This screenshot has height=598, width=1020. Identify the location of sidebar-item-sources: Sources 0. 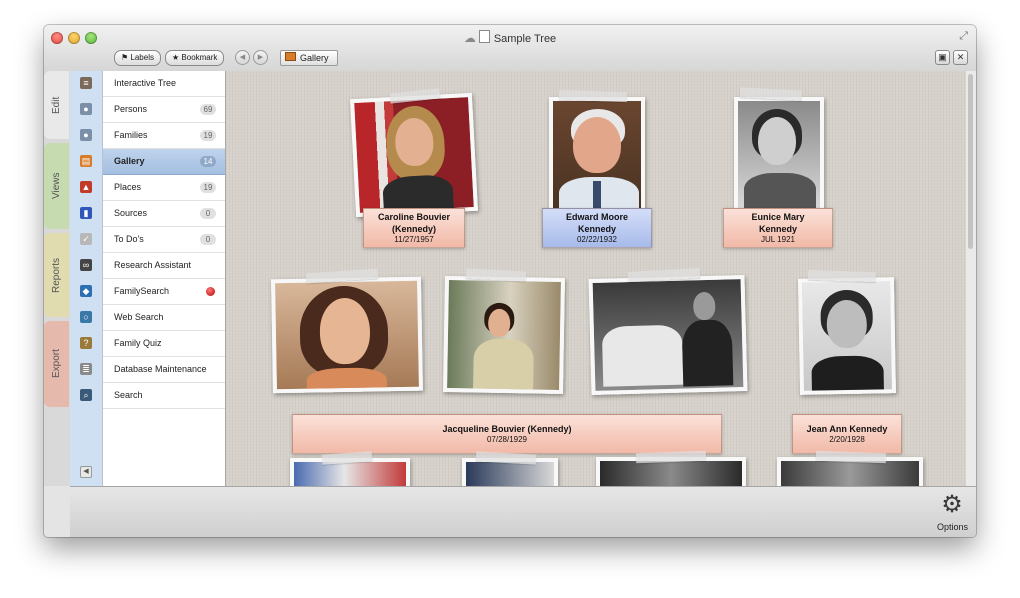
(164, 214).